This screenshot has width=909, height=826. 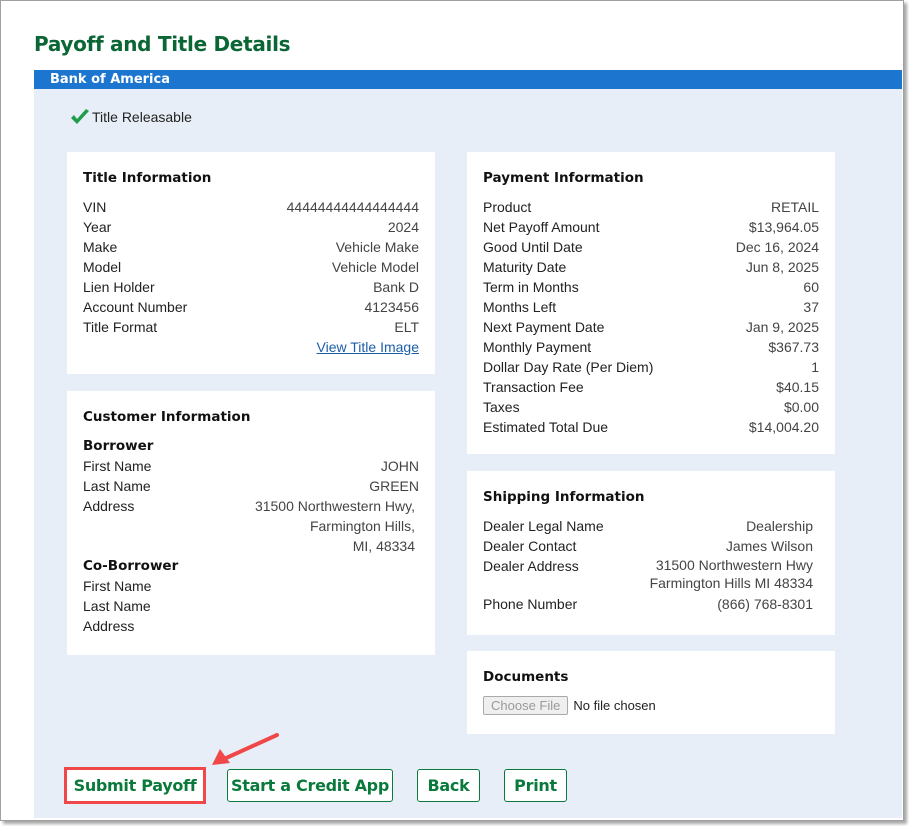 What do you see at coordinates (95, 207) in the screenshot?
I see `field-label: VIN` at bounding box center [95, 207].